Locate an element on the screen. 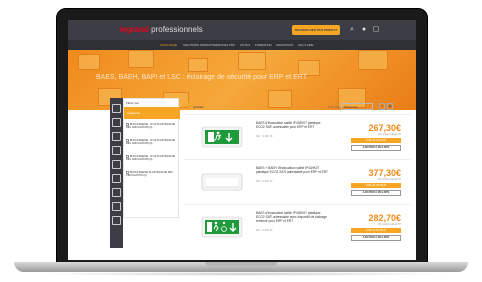  results-count-label: produits is located at coordinates (198, 107).